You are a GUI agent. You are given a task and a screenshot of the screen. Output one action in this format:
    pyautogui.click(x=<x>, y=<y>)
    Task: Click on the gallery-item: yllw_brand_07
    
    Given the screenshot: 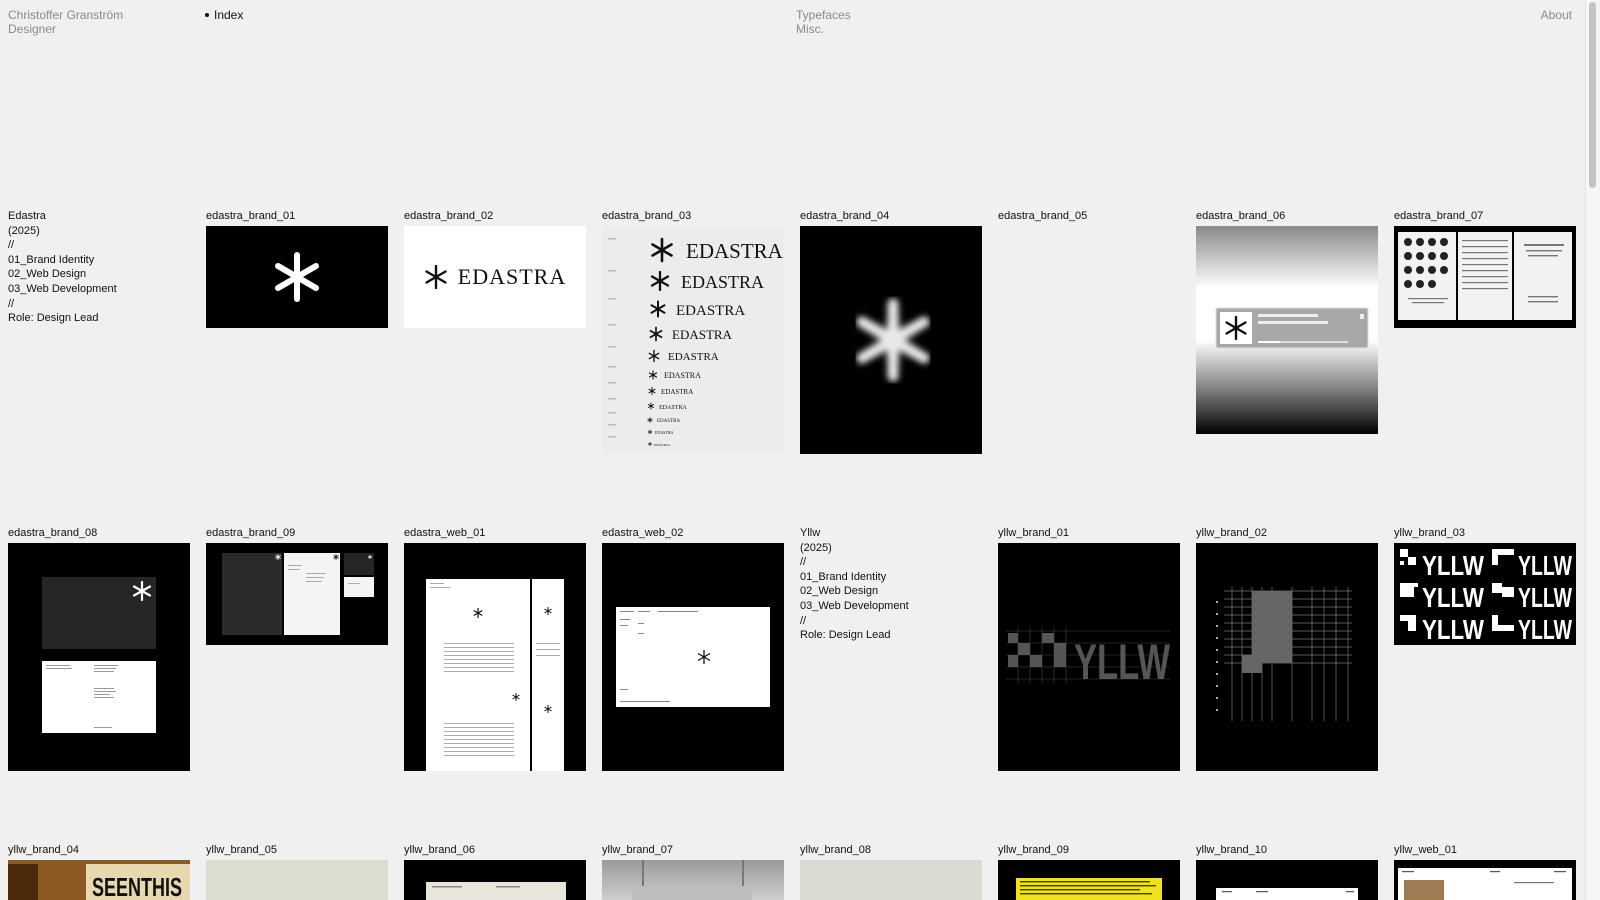 What is the action you would take?
    pyautogui.click(x=693, y=872)
    